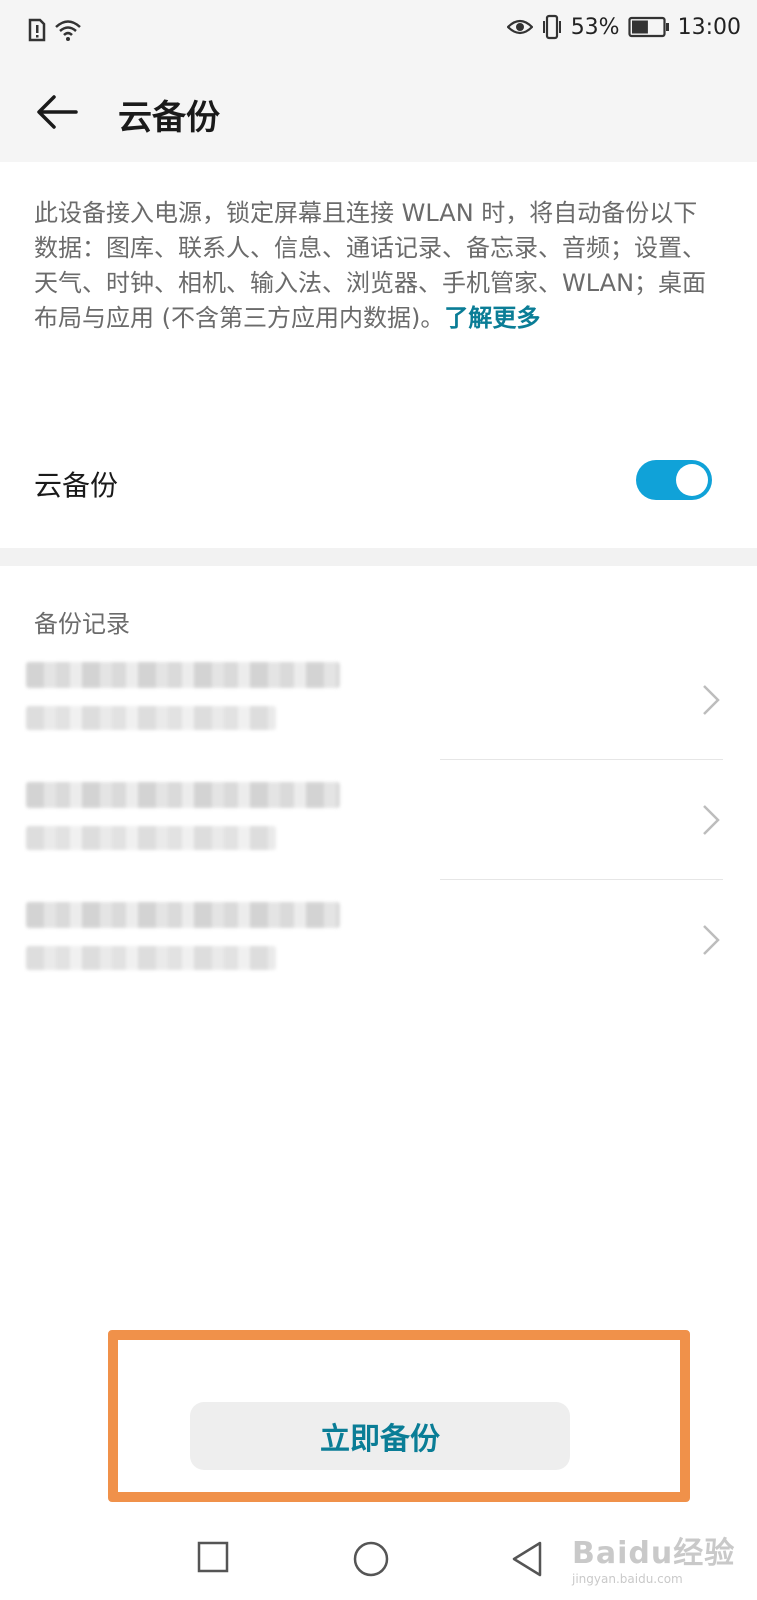 This screenshot has width=757, height=1600. What do you see at coordinates (692, 480) in the screenshot?
I see `switch-knob` at bounding box center [692, 480].